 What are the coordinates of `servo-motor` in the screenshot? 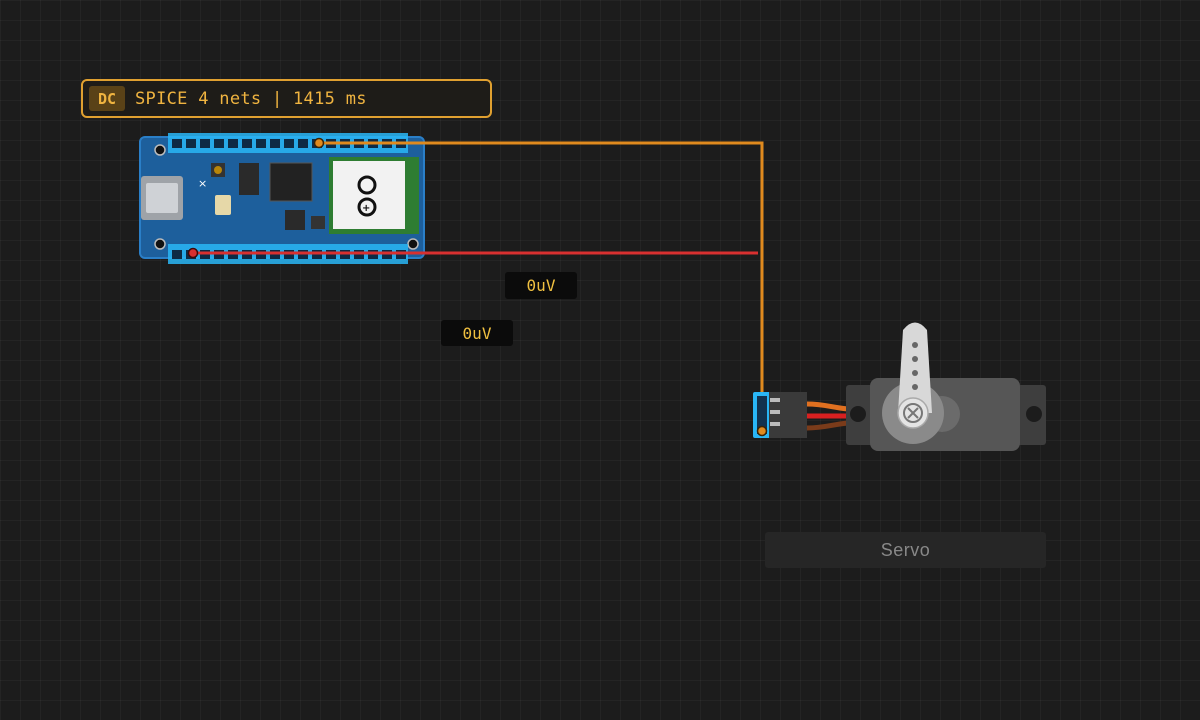 It's located at (899, 387).